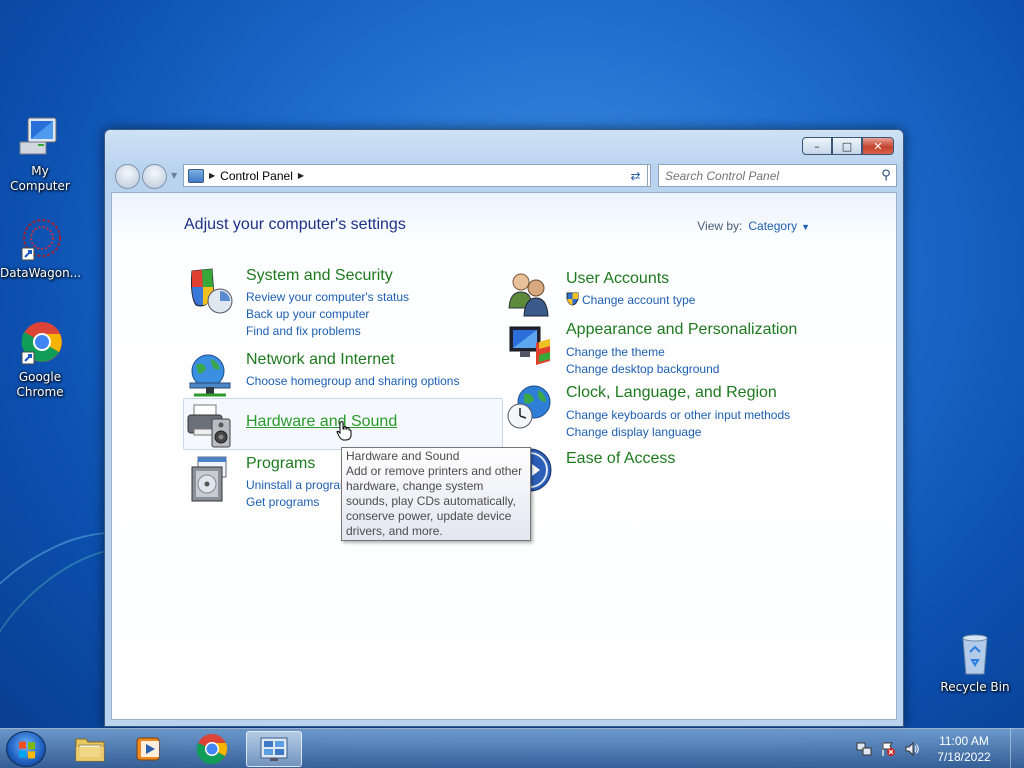  What do you see at coordinates (642, 352) in the screenshot?
I see `link-change-theme: Change the theme` at bounding box center [642, 352].